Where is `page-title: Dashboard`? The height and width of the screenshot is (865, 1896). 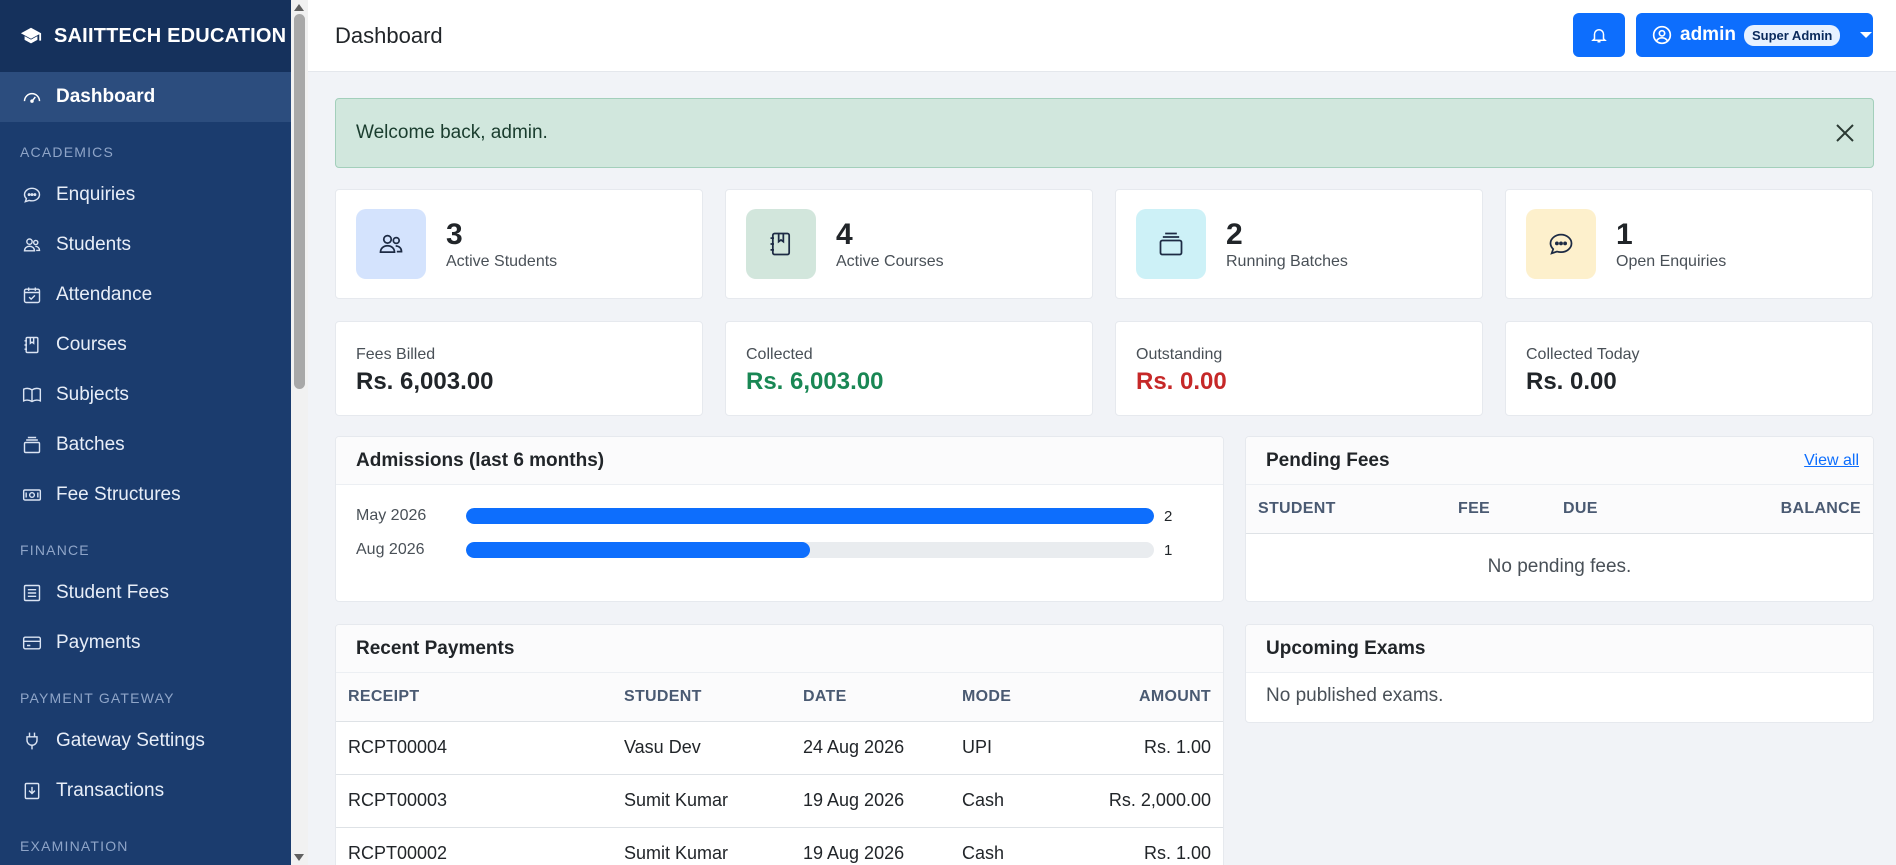
page-title: Dashboard is located at coordinates (389, 35).